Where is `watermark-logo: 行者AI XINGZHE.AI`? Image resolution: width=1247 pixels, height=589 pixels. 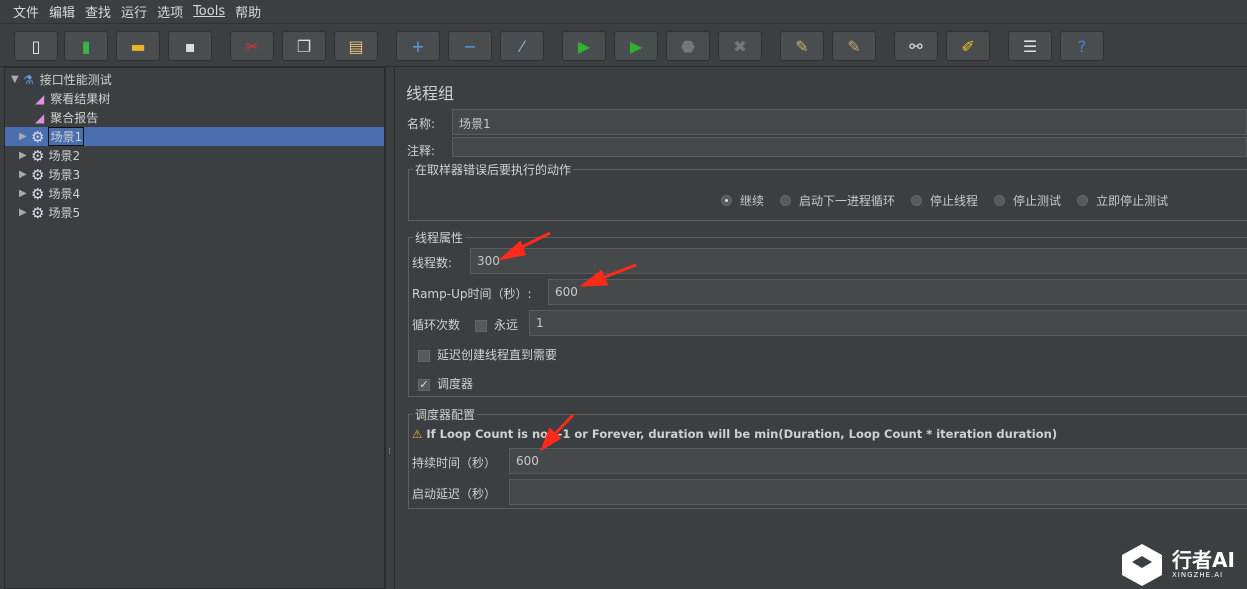 watermark-logo: 行者AI XINGZHE.AI is located at coordinates (1176, 564).